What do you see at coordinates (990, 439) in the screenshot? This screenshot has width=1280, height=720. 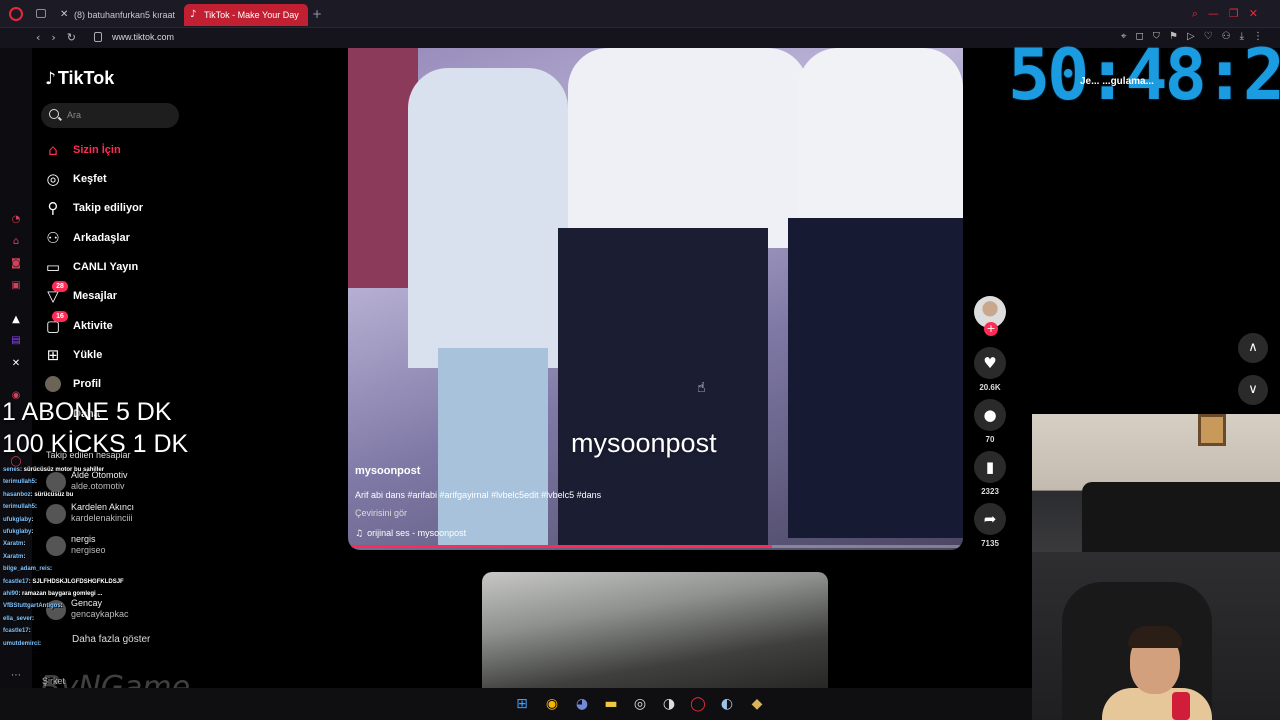 I see `comment-count: 70` at bounding box center [990, 439].